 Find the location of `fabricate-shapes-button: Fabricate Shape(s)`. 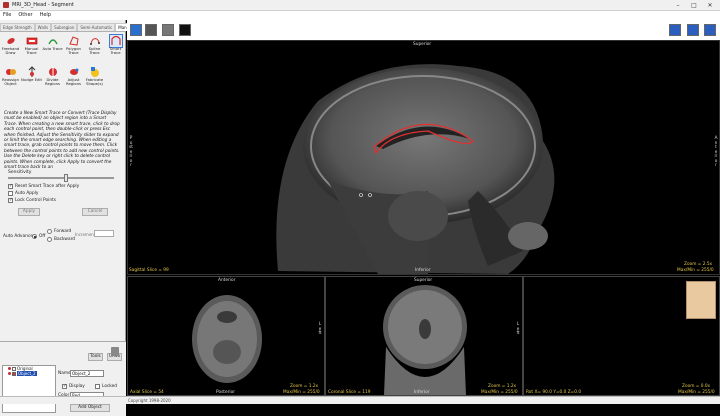

fabricate-shapes-button: Fabricate Shape(s) is located at coordinates (94, 80).